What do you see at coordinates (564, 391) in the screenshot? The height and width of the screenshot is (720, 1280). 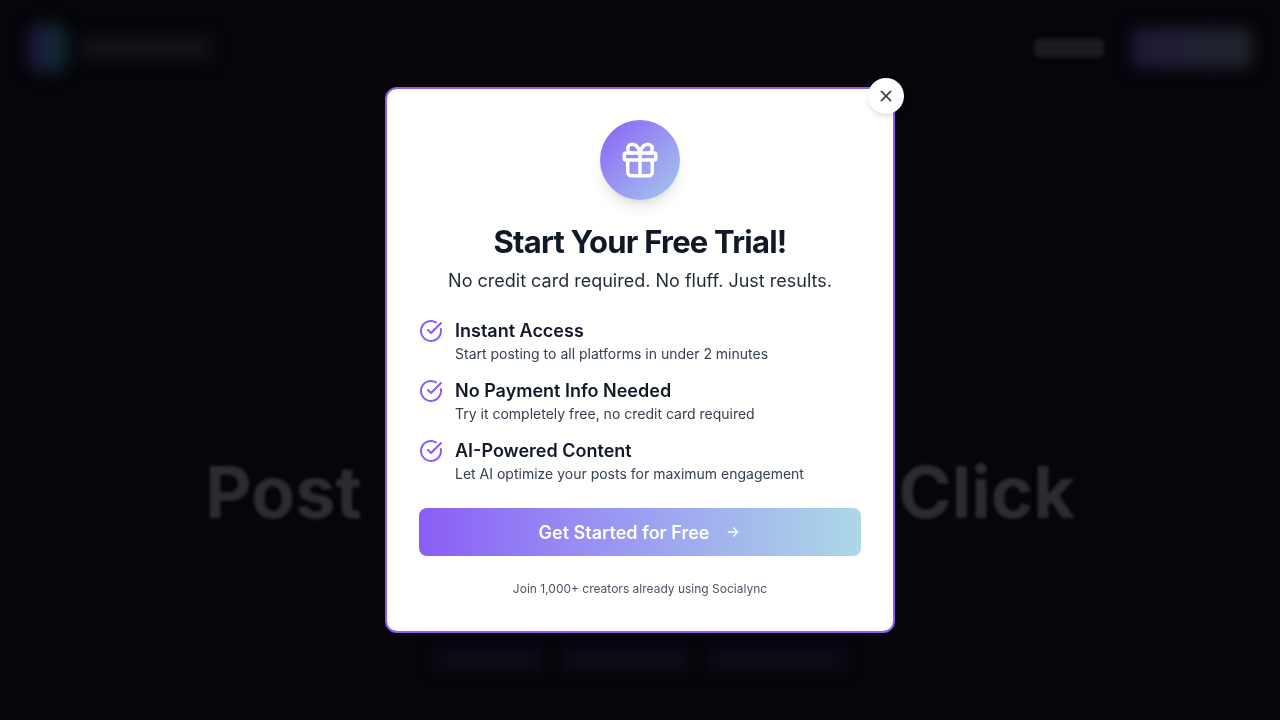 I see `feature-title: No Payment Info Needed` at bounding box center [564, 391].